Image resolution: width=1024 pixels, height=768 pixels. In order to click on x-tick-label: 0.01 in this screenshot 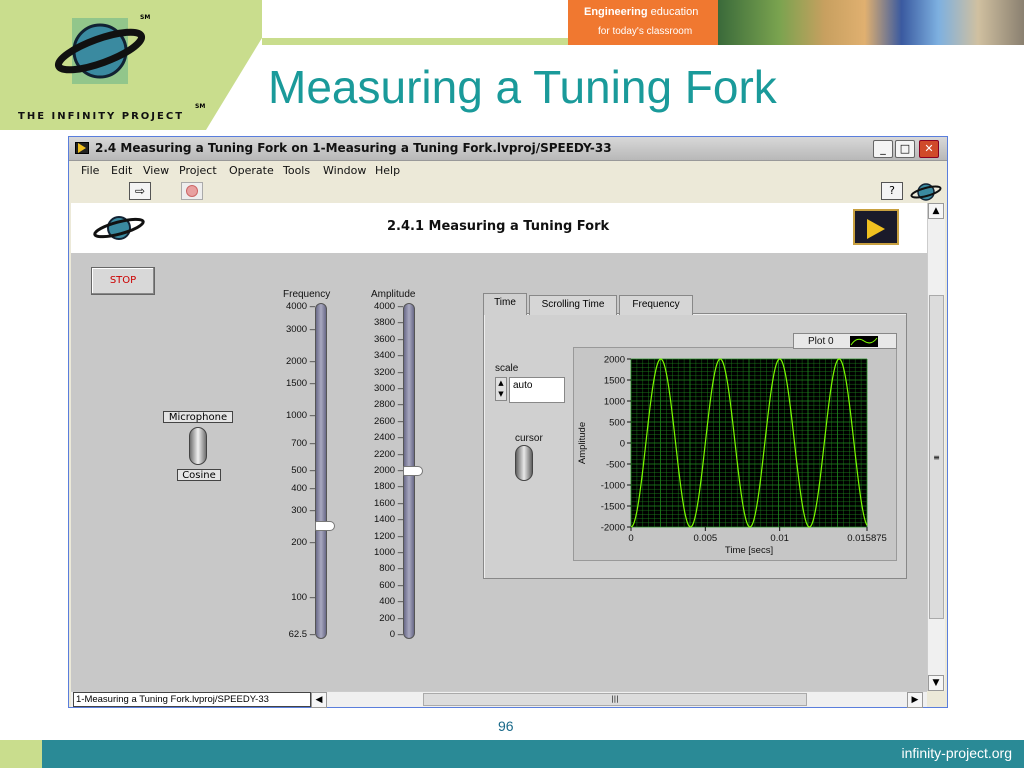, I will do `click(779, 538)`.